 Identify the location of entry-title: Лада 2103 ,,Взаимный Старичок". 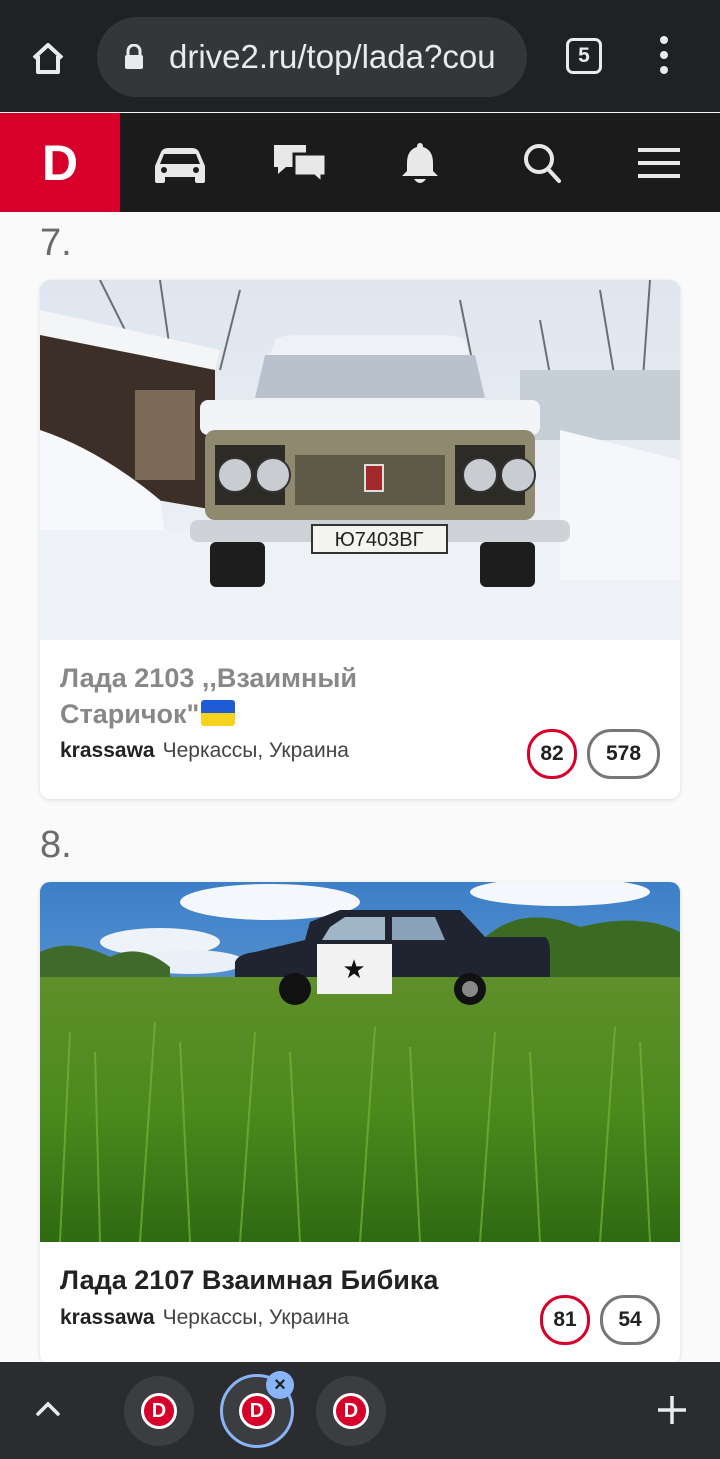
(208, 696).